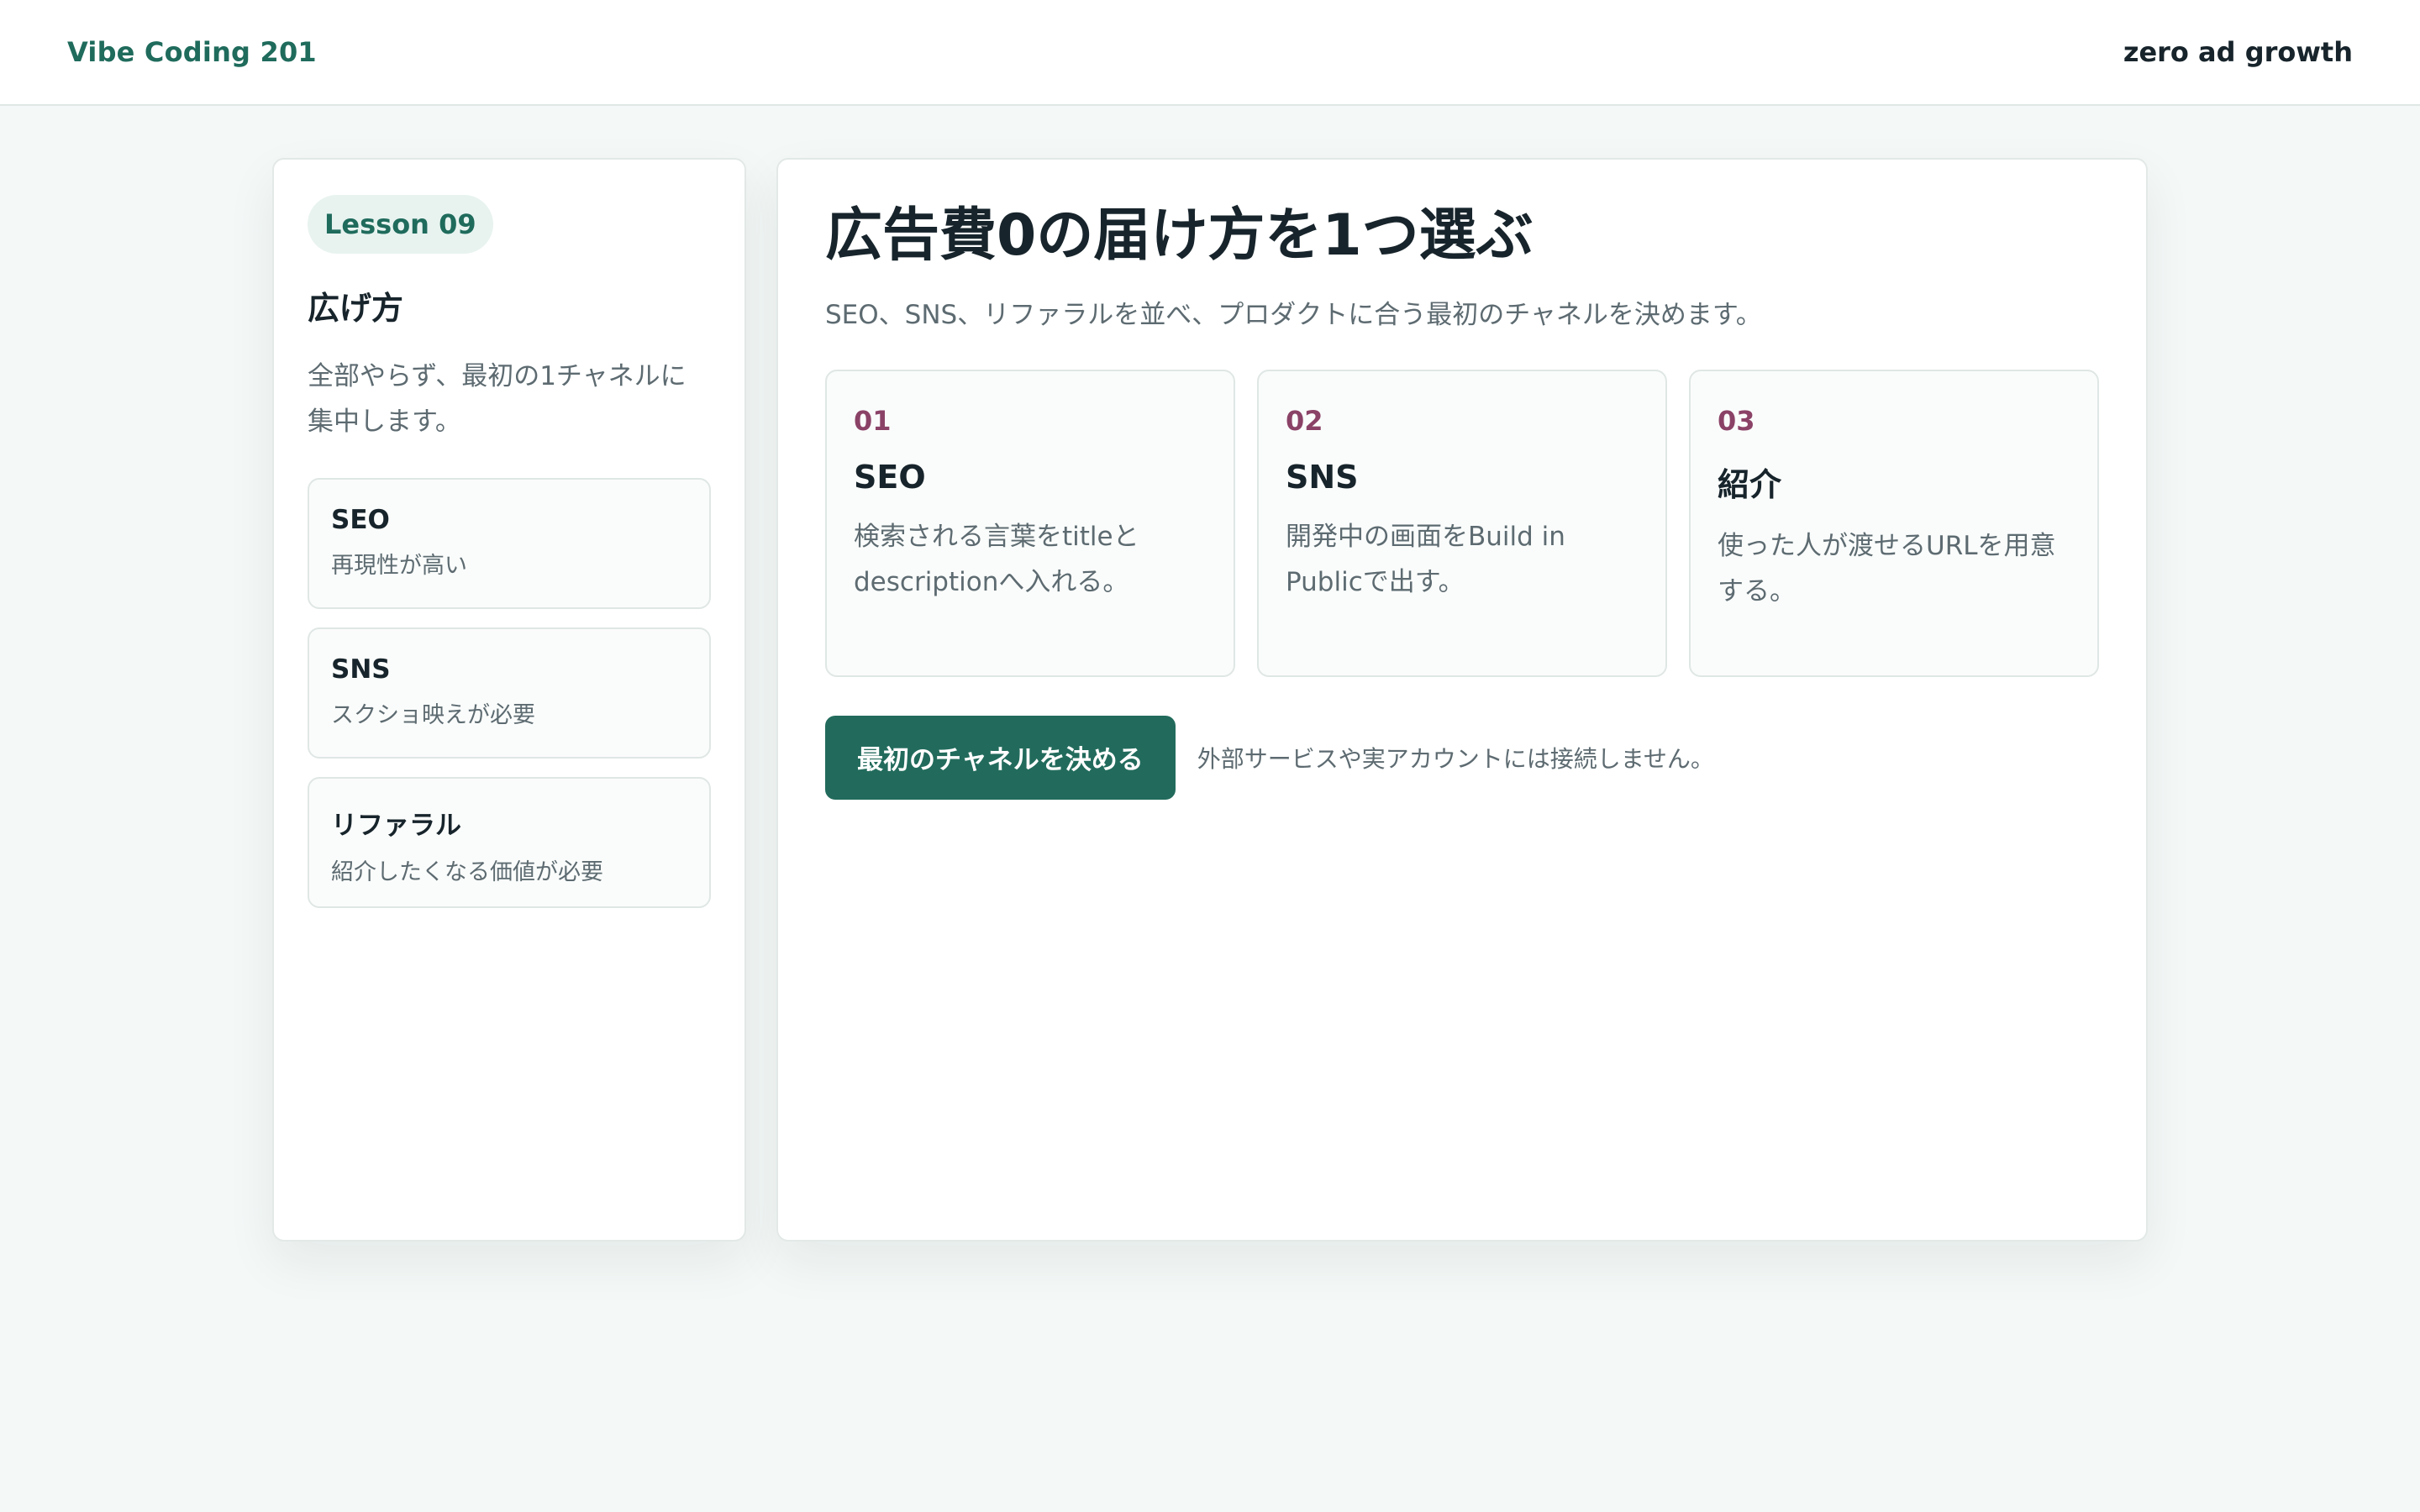  I want to click on card-number: 01, so click(873, 420).